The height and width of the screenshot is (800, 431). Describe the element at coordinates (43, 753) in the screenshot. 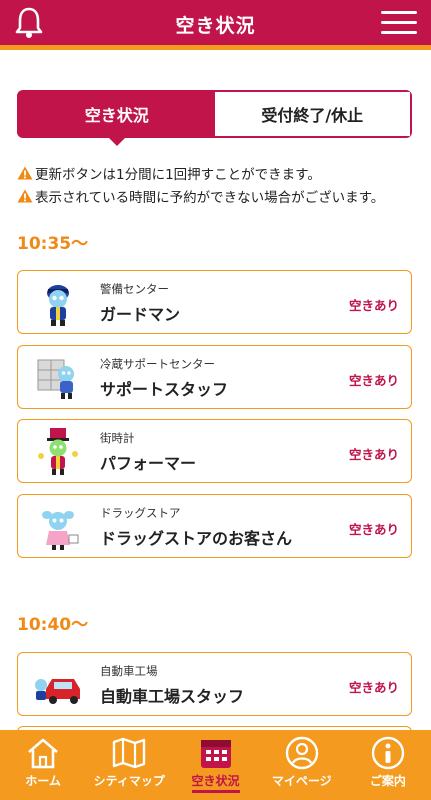

I see `home-icon` at that location.